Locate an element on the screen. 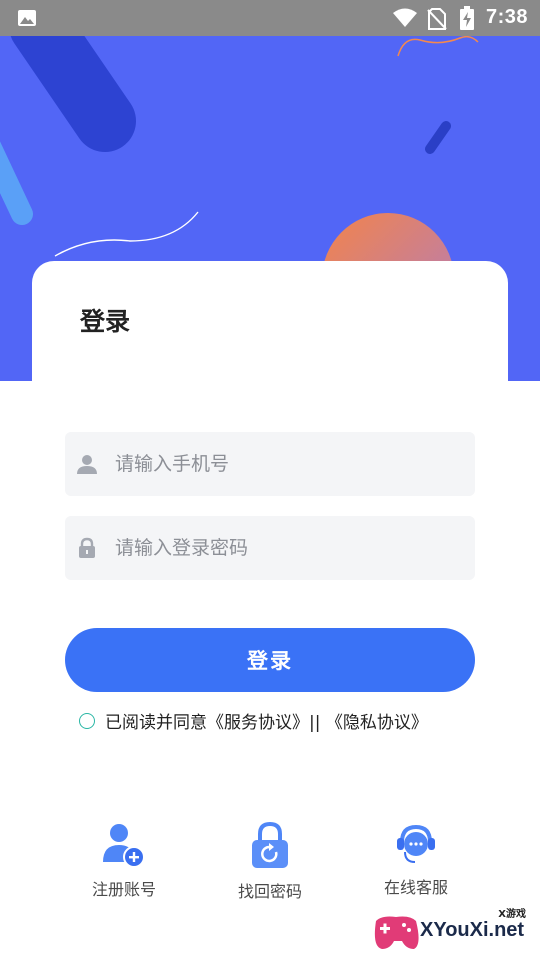 This screenshot has height=960, width=540. user-icon is located at coordinates (87, 464).